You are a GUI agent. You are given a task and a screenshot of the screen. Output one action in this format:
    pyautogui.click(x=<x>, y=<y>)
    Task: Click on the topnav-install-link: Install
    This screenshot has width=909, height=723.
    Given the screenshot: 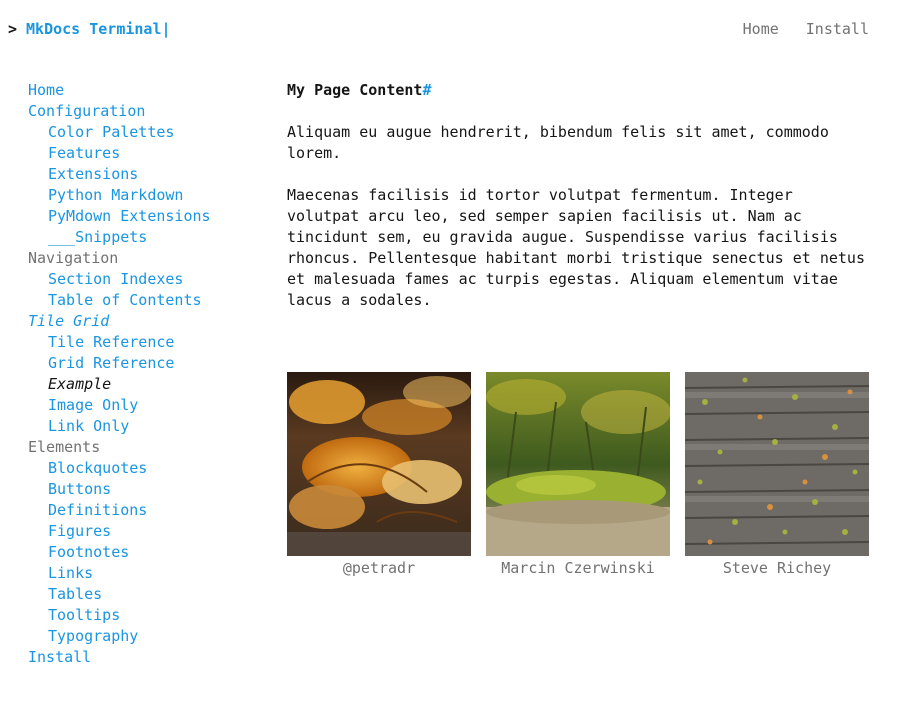 What is the action you would take?
    pyautogui.click(x=837, y=29)
    